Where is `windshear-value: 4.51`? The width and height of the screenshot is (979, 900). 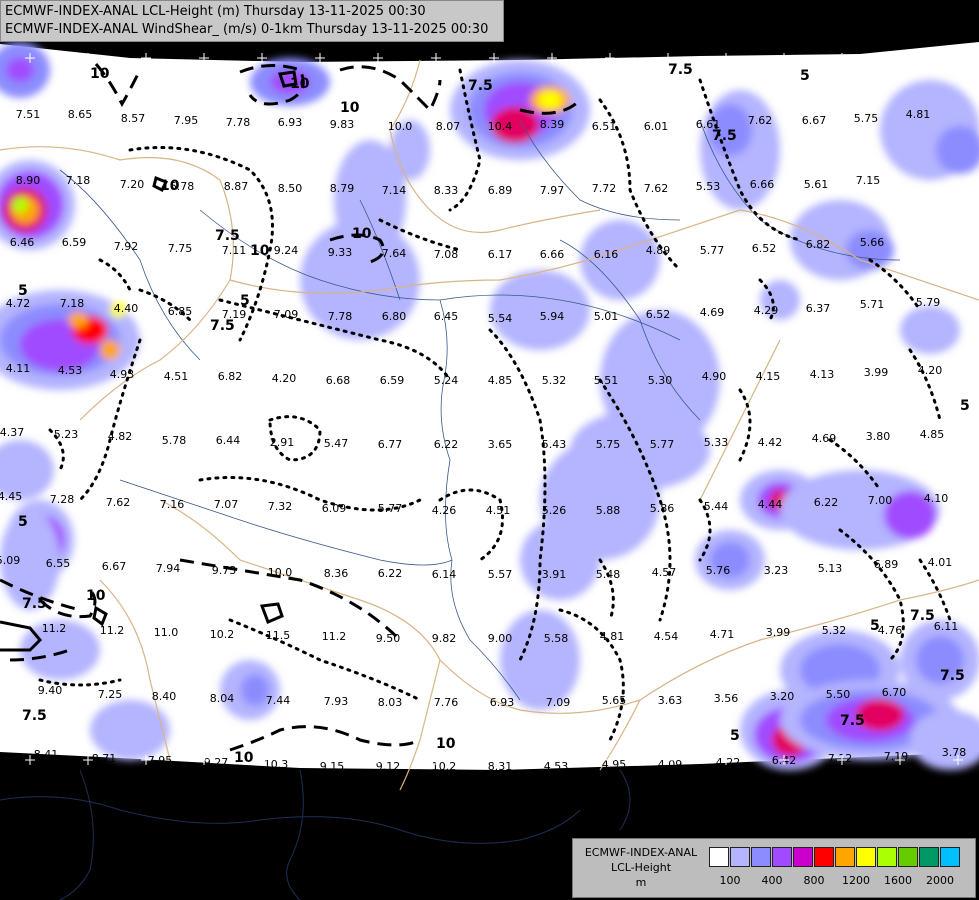
windshear-value: 4.51 is located at coordinates (498, 510).